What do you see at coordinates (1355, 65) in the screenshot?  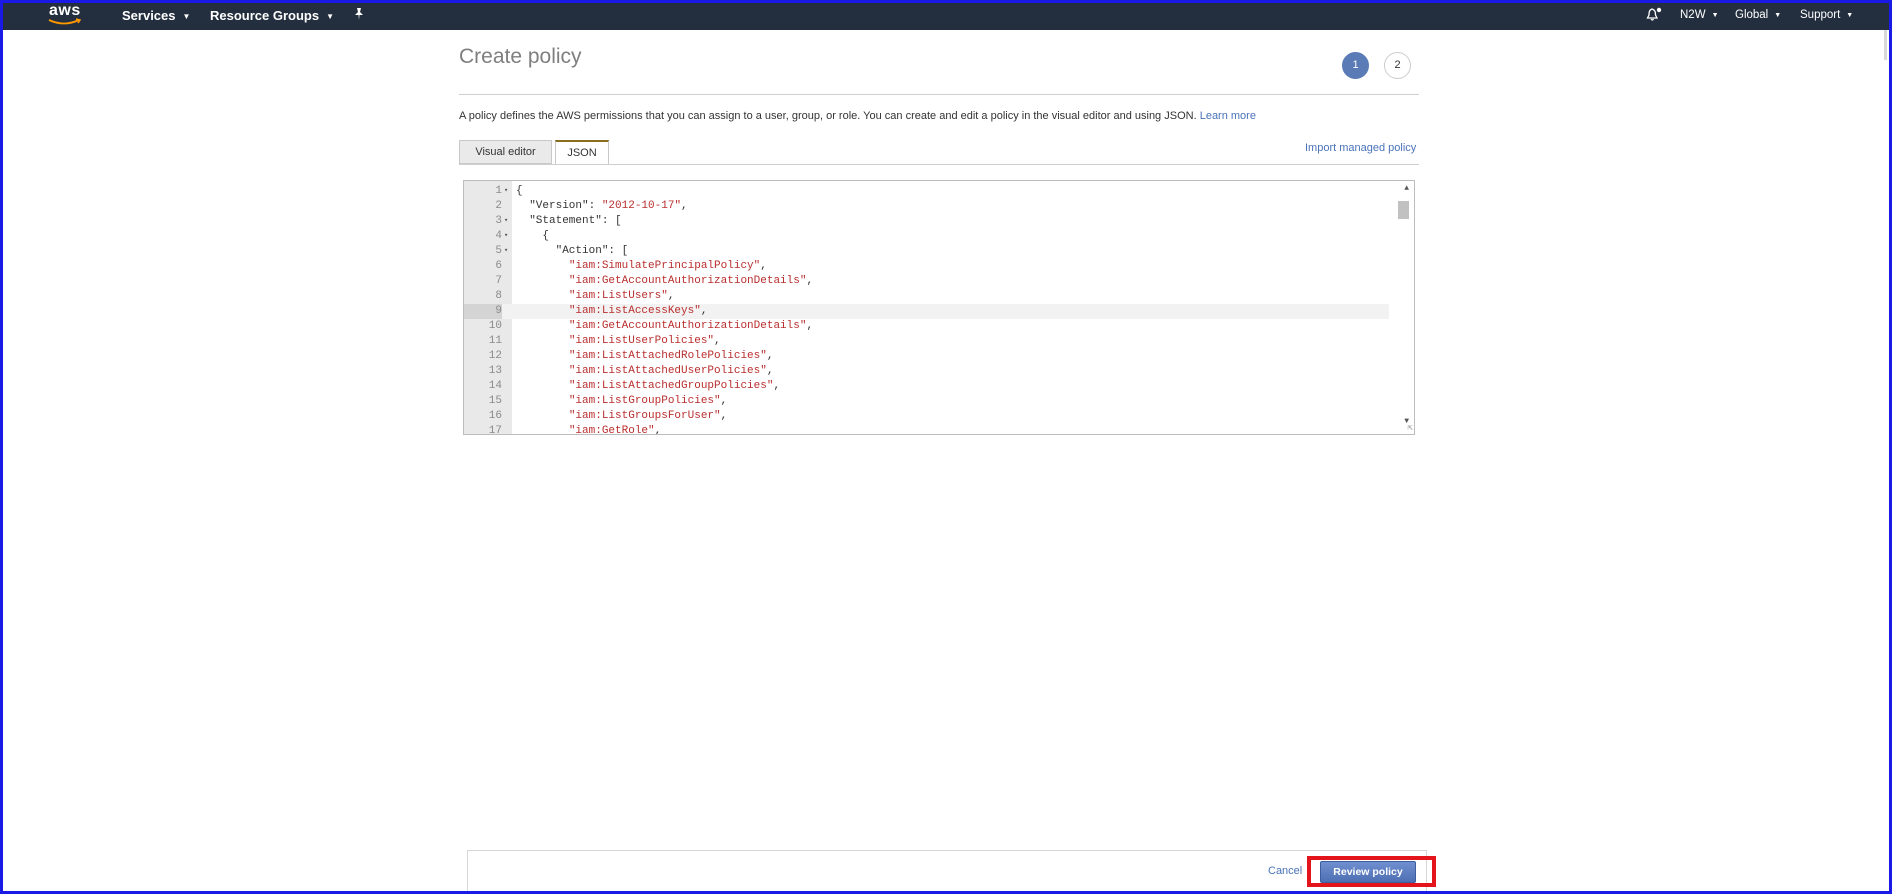 I see `wizard-step-1: 1` at bounding box center [1355, 65].